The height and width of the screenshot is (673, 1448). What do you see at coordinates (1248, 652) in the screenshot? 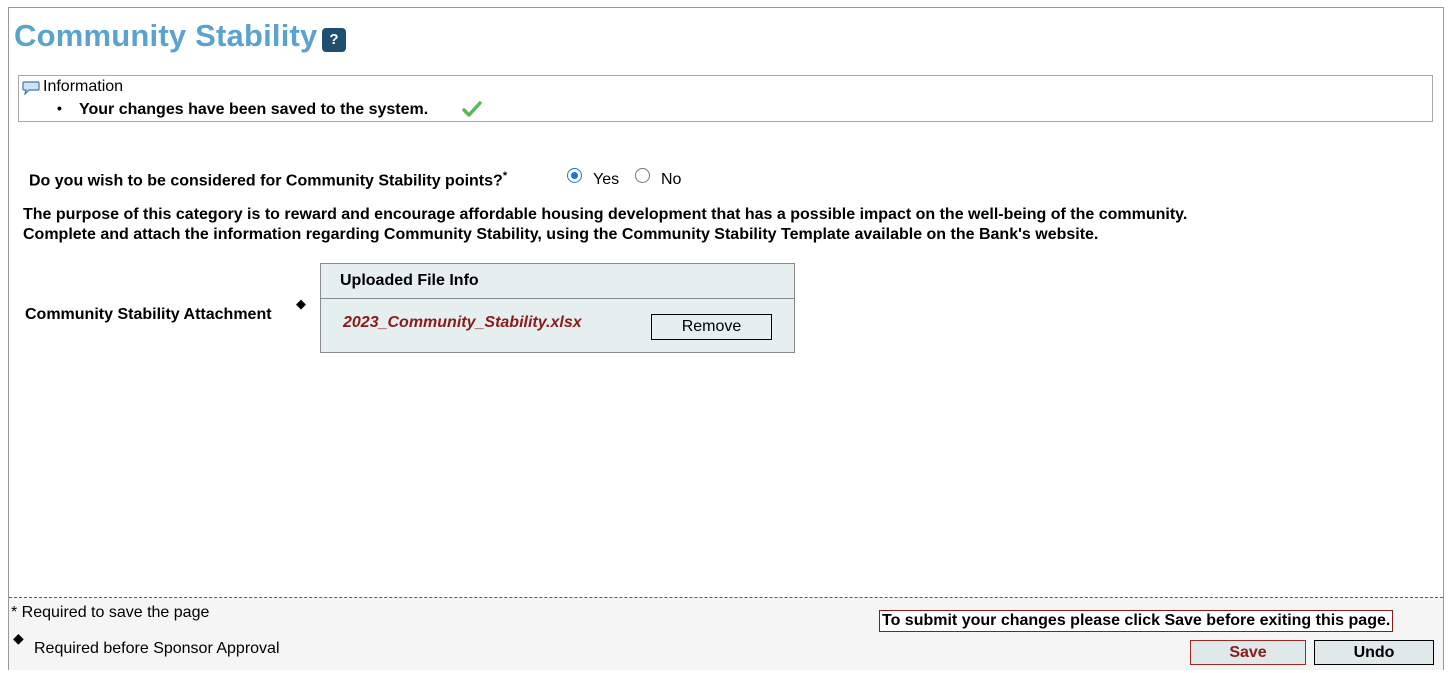
I see `save-button: Save` at bounding box center [1248, 652].